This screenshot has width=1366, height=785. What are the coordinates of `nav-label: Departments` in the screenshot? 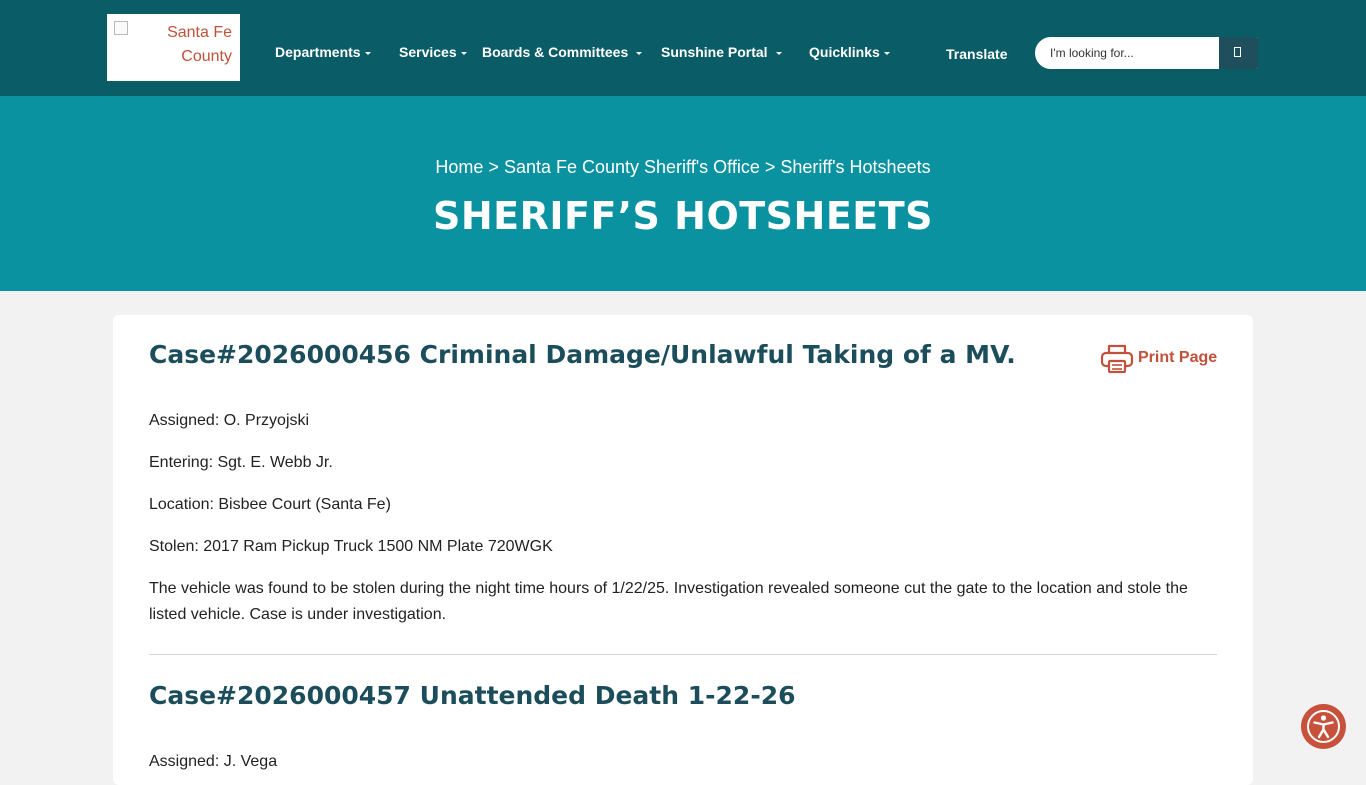 It's located at (318, 52).